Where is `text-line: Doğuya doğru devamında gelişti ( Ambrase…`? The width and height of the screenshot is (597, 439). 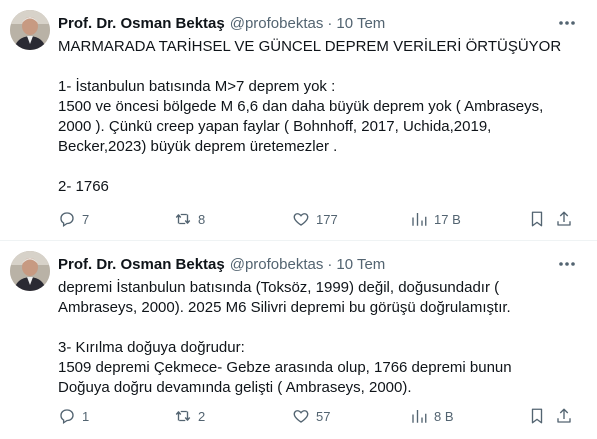 text-line: Doğuya doğru devamında gelişti ( Ambrase… is located at coordinates (235, 387).